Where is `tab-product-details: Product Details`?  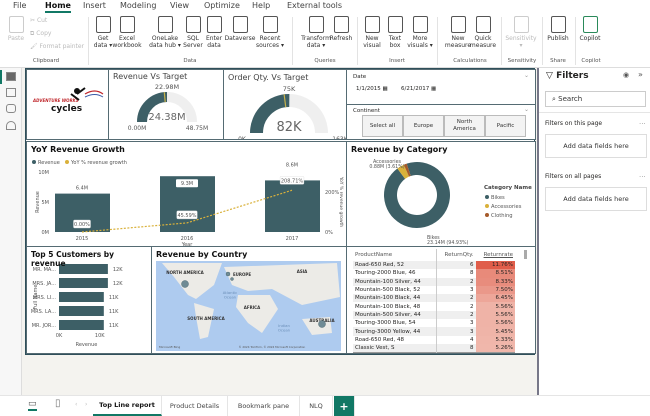
tab-product-details: Product Details is located at coordinates (195, 406).